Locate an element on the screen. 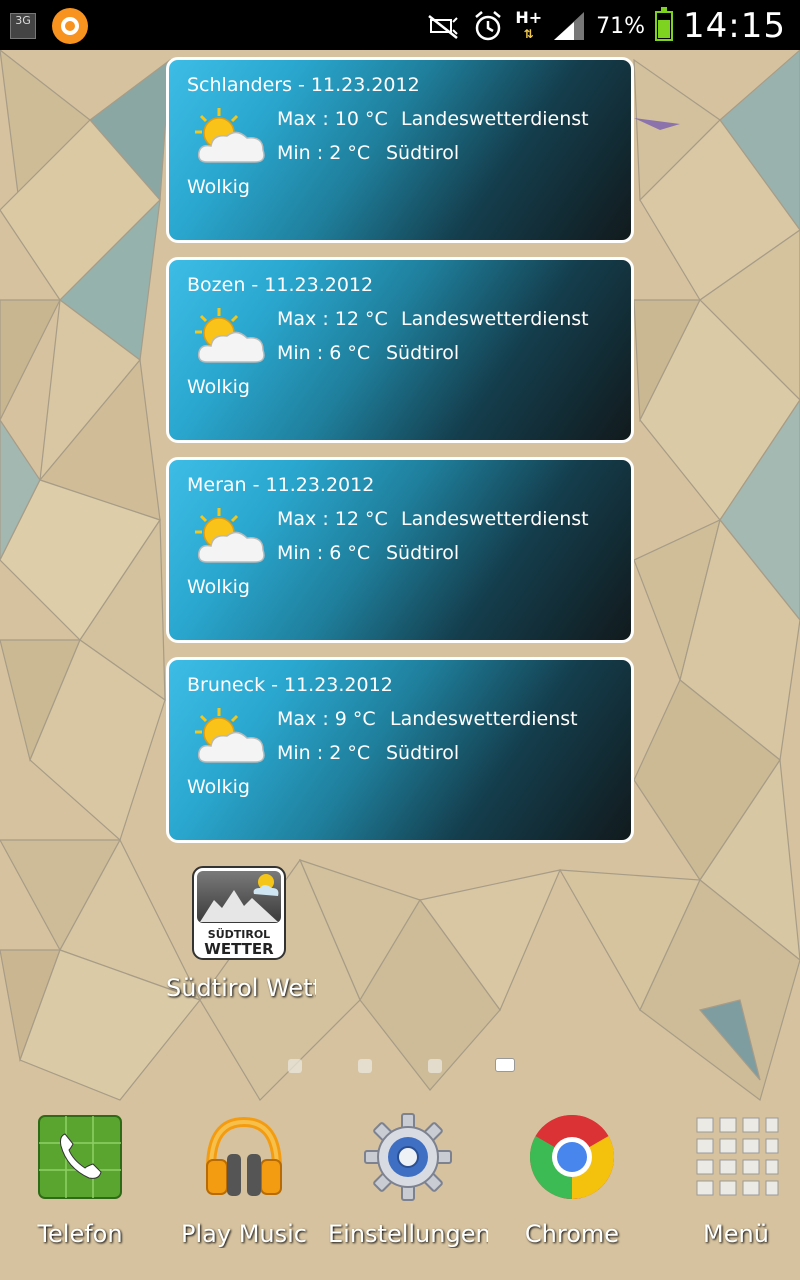 The height and width of the screenshot is (1280, 800). dock-chrome: Chrome is located at coordinates (572, 1178).